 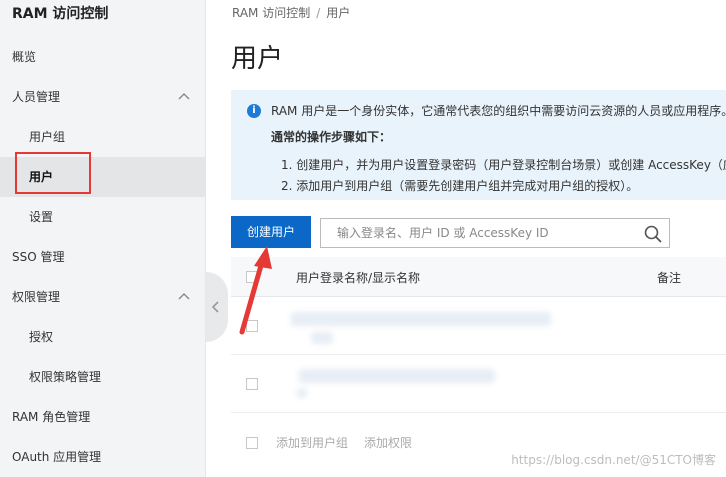 I want to click on sidebar-item-permission-management: 权限管理, so click(x=103, y=297).